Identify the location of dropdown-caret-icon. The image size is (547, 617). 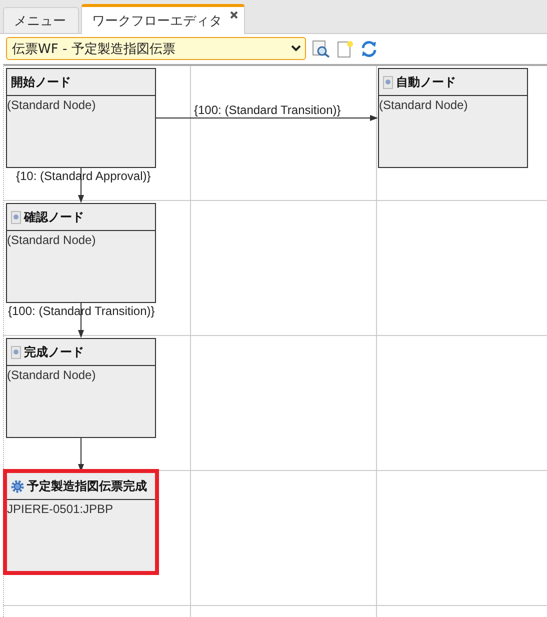
(296, 48).